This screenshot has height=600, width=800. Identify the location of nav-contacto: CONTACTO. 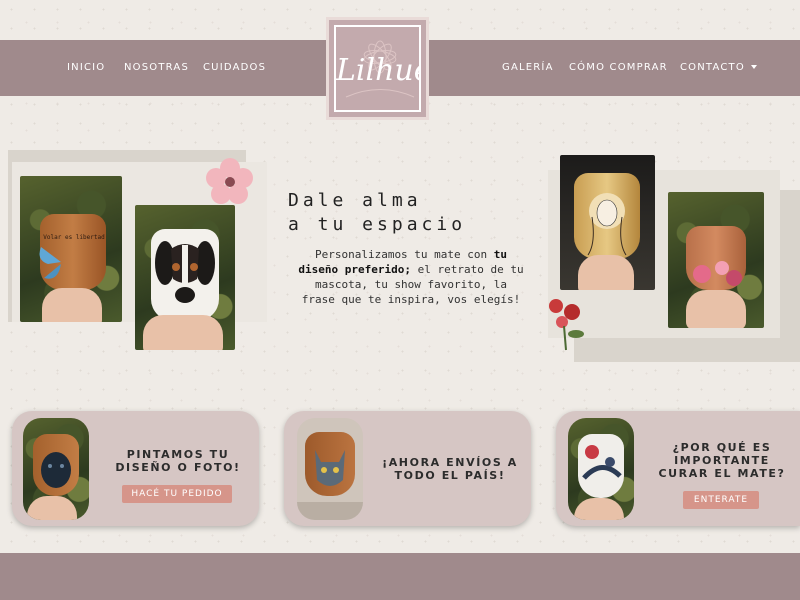
(718, 68).